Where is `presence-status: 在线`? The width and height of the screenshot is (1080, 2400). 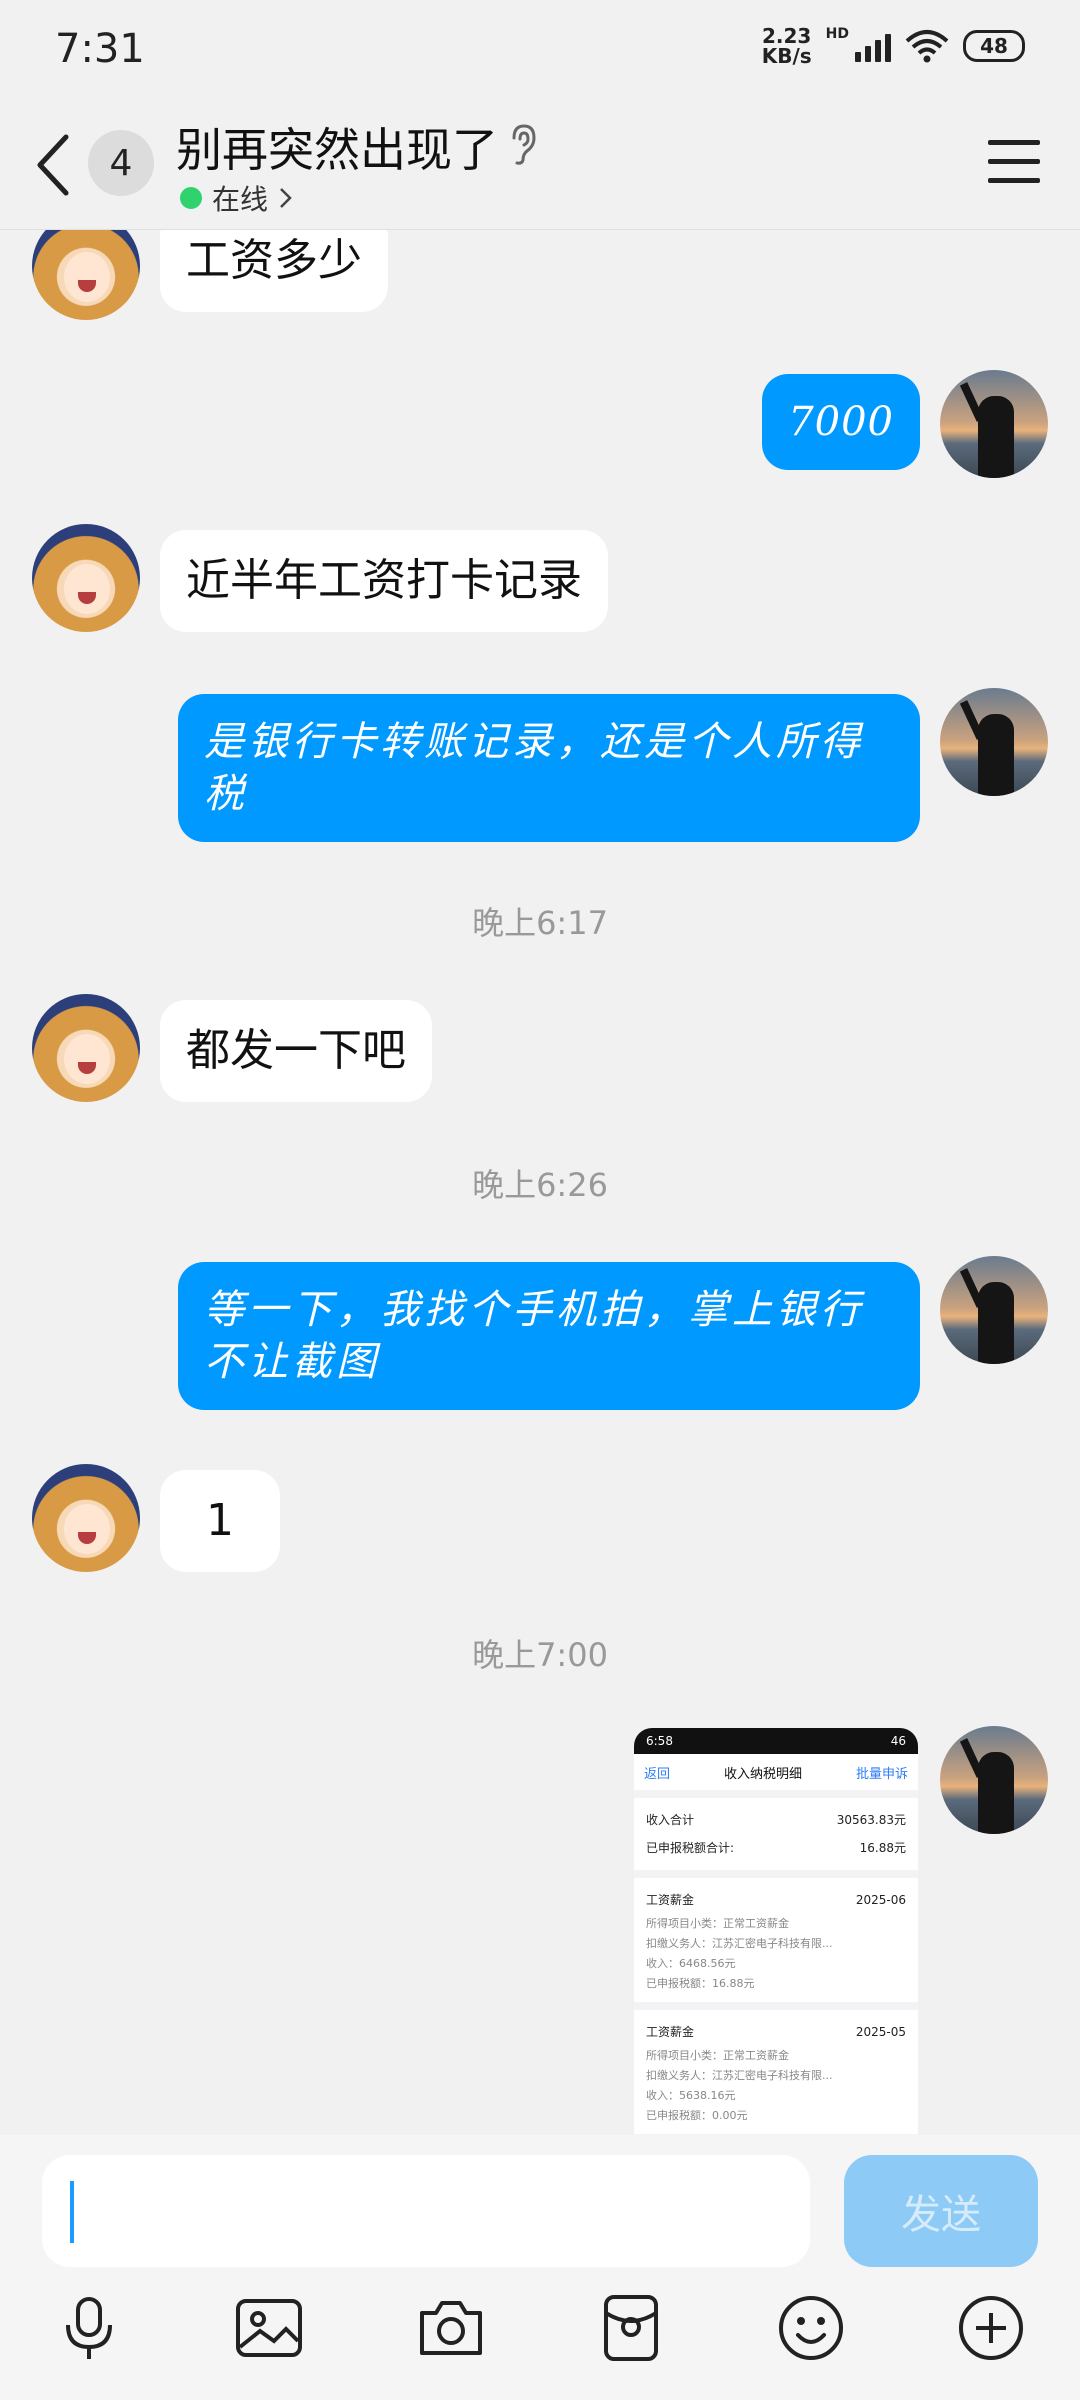
presence-status: 在线 is located at coordinates (237, 198).